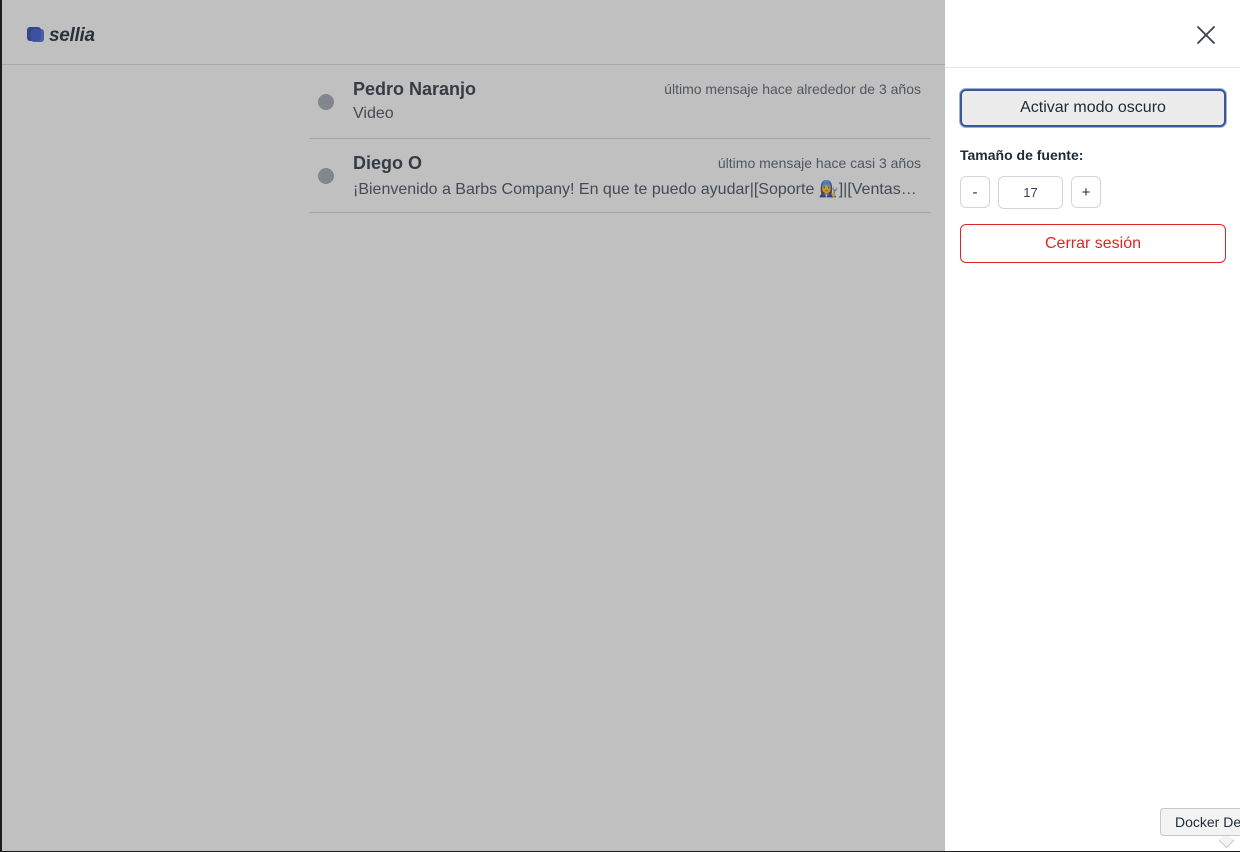  Describe the element at coordinates (1093, 243) in the screenshot. I see `logout-button: Cerrar sesión` at that location.